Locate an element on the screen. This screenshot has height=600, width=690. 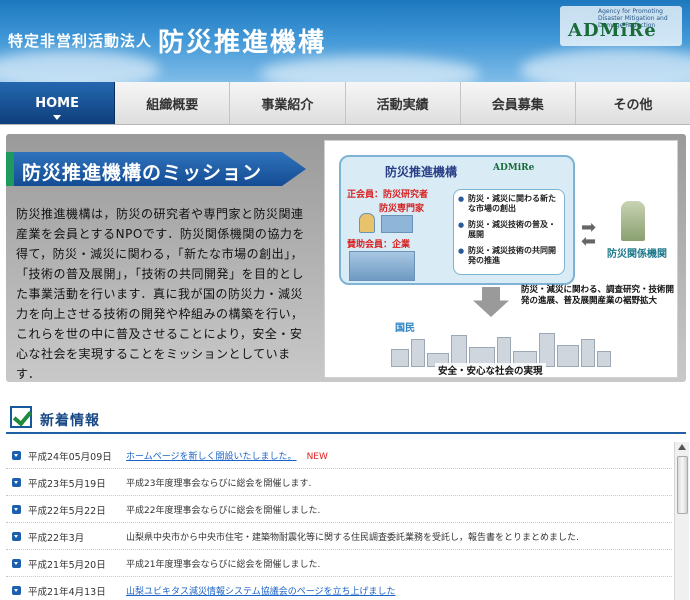
logo-text: ADMiRe is located at coordinates (612, 30).